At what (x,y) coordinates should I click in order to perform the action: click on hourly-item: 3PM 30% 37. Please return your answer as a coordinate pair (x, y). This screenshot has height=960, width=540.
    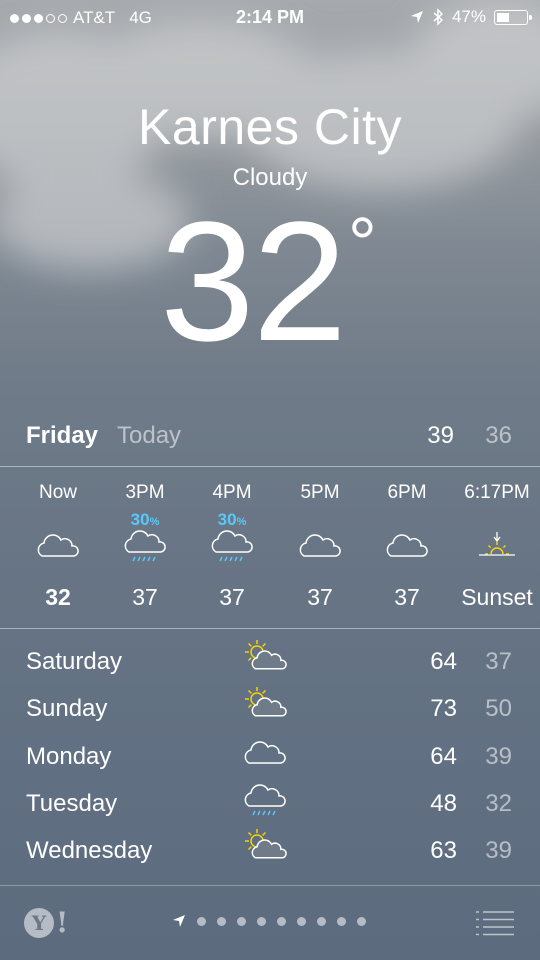
    Looking at the image, I should click on (145, 548).